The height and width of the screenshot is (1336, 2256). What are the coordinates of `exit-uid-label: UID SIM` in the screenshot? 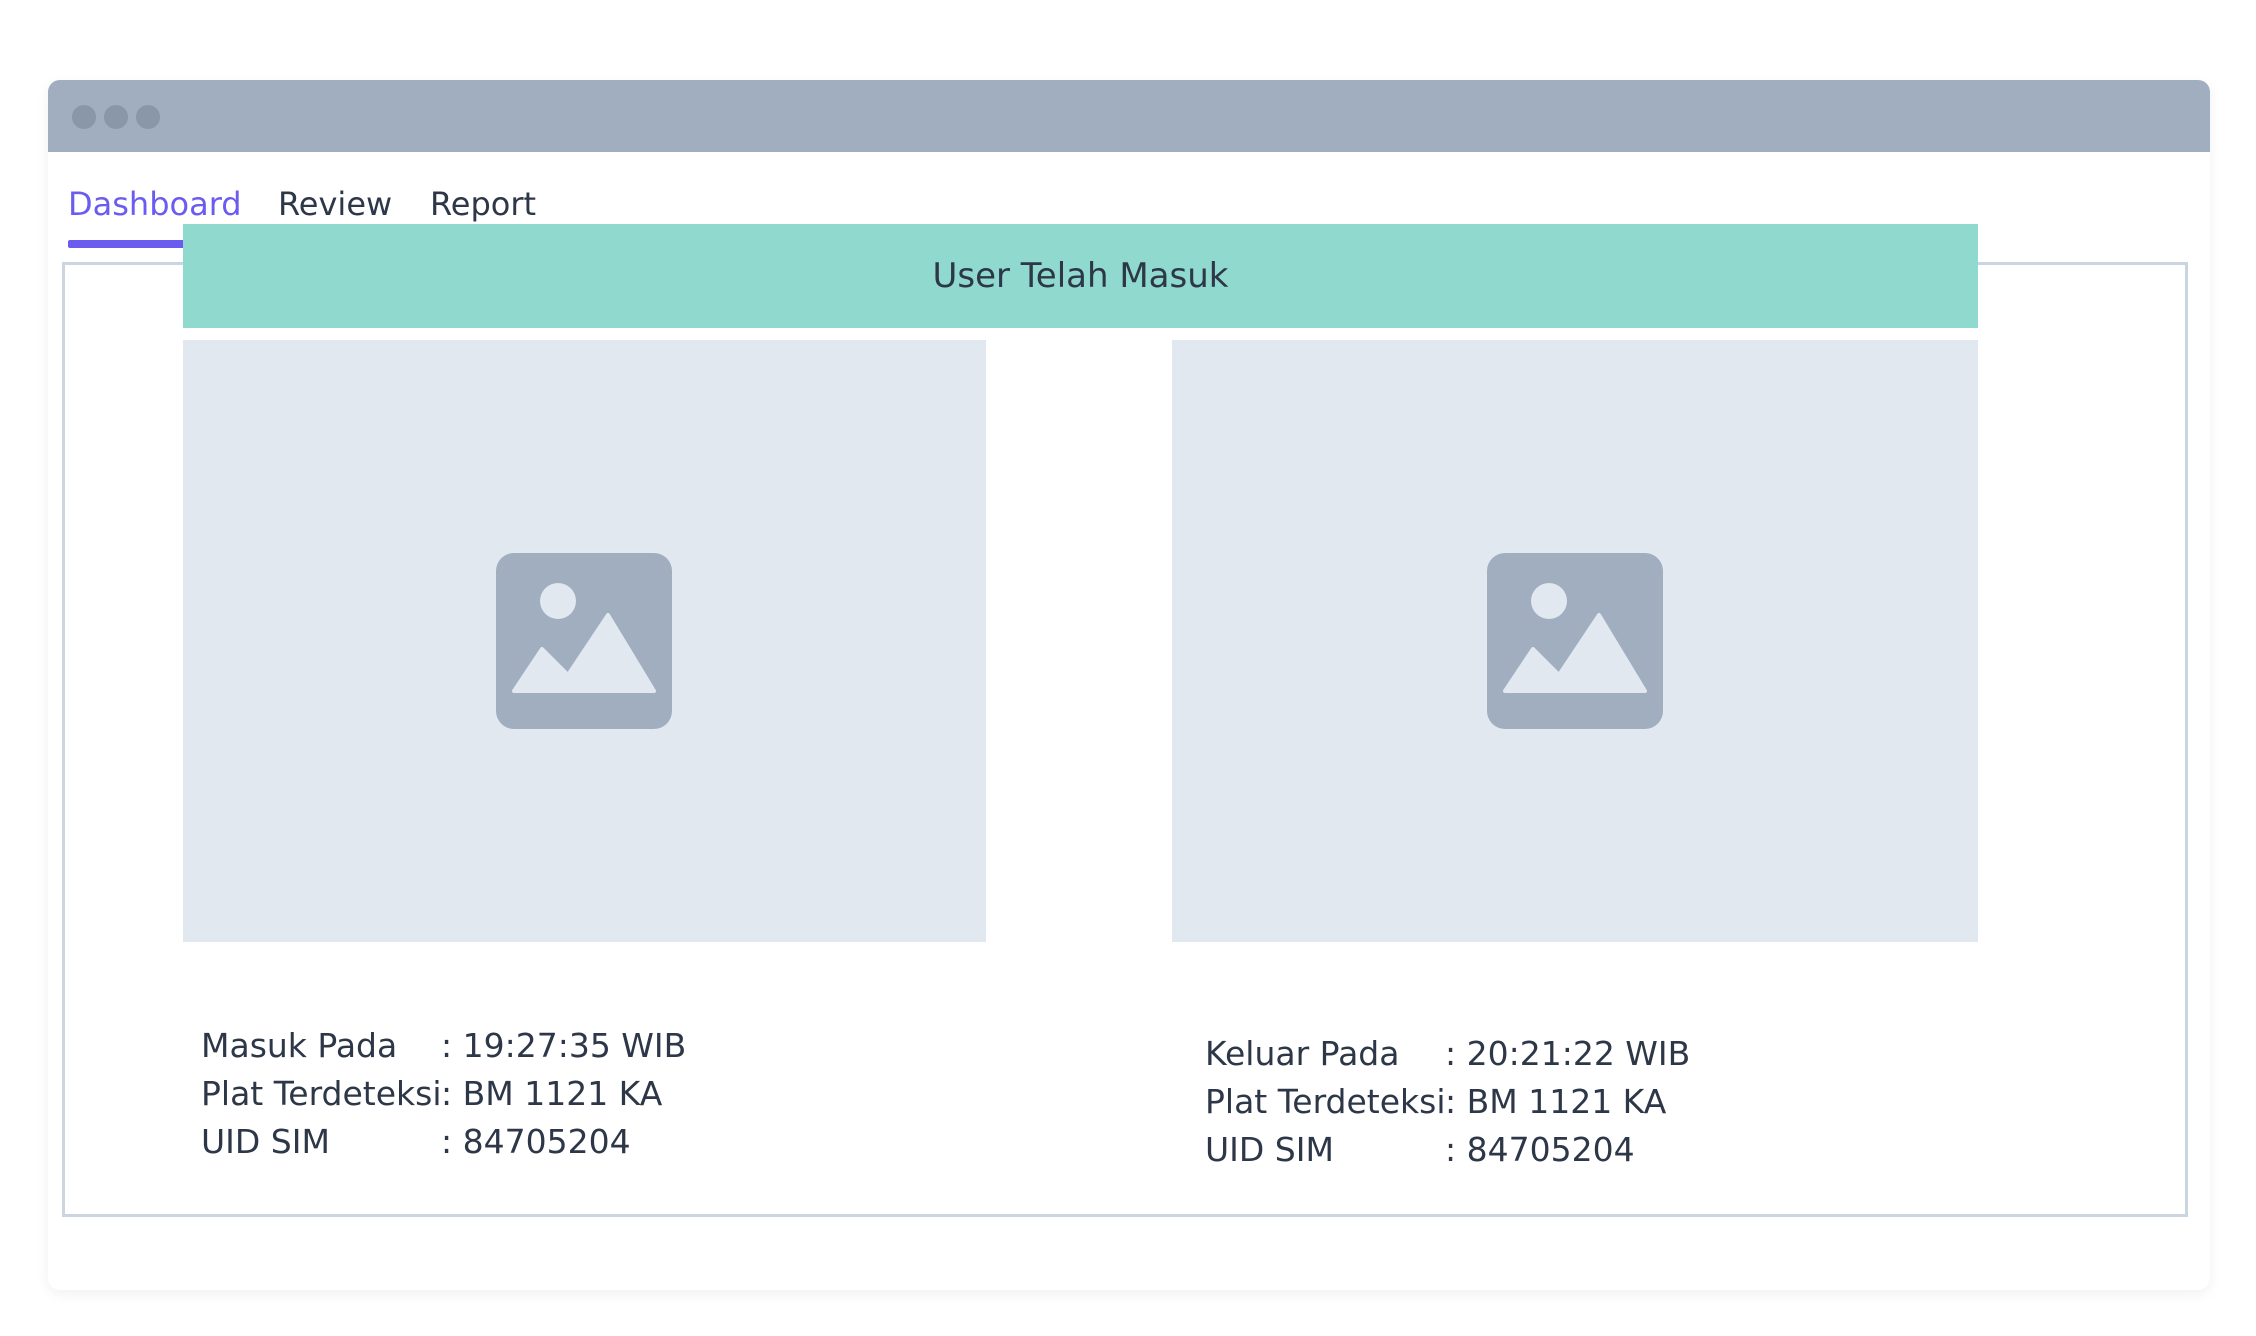 It's located at (1269, 1149).